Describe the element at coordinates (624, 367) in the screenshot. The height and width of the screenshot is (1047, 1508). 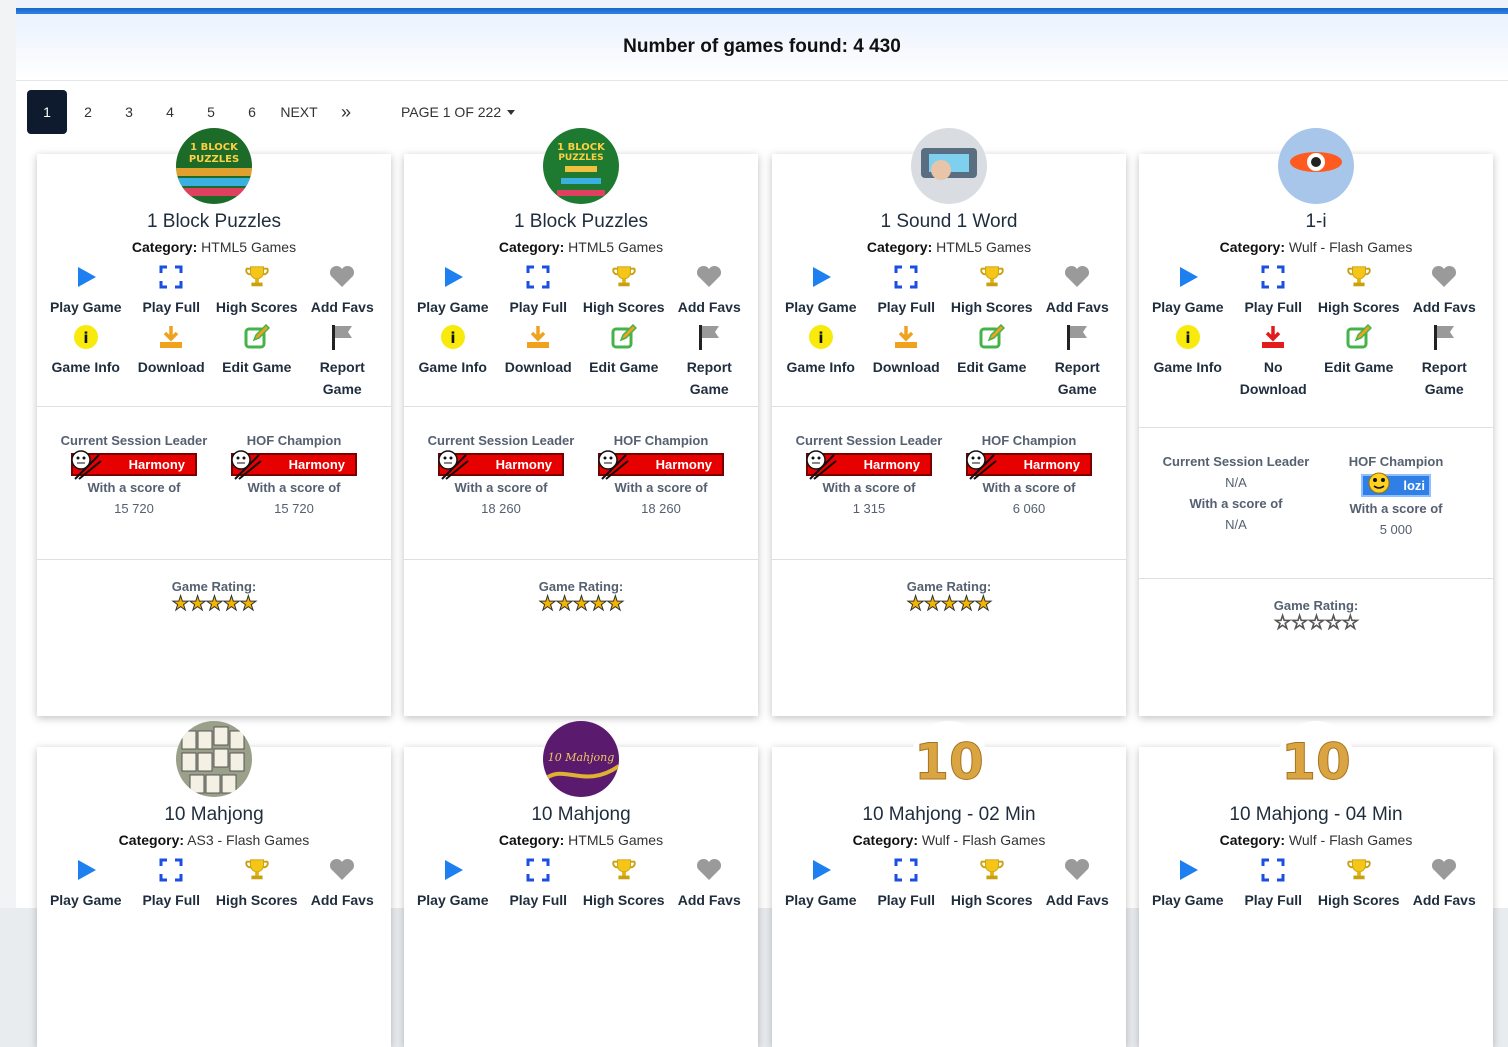
I see `edit-game-button-label: Edit Game` at that location.